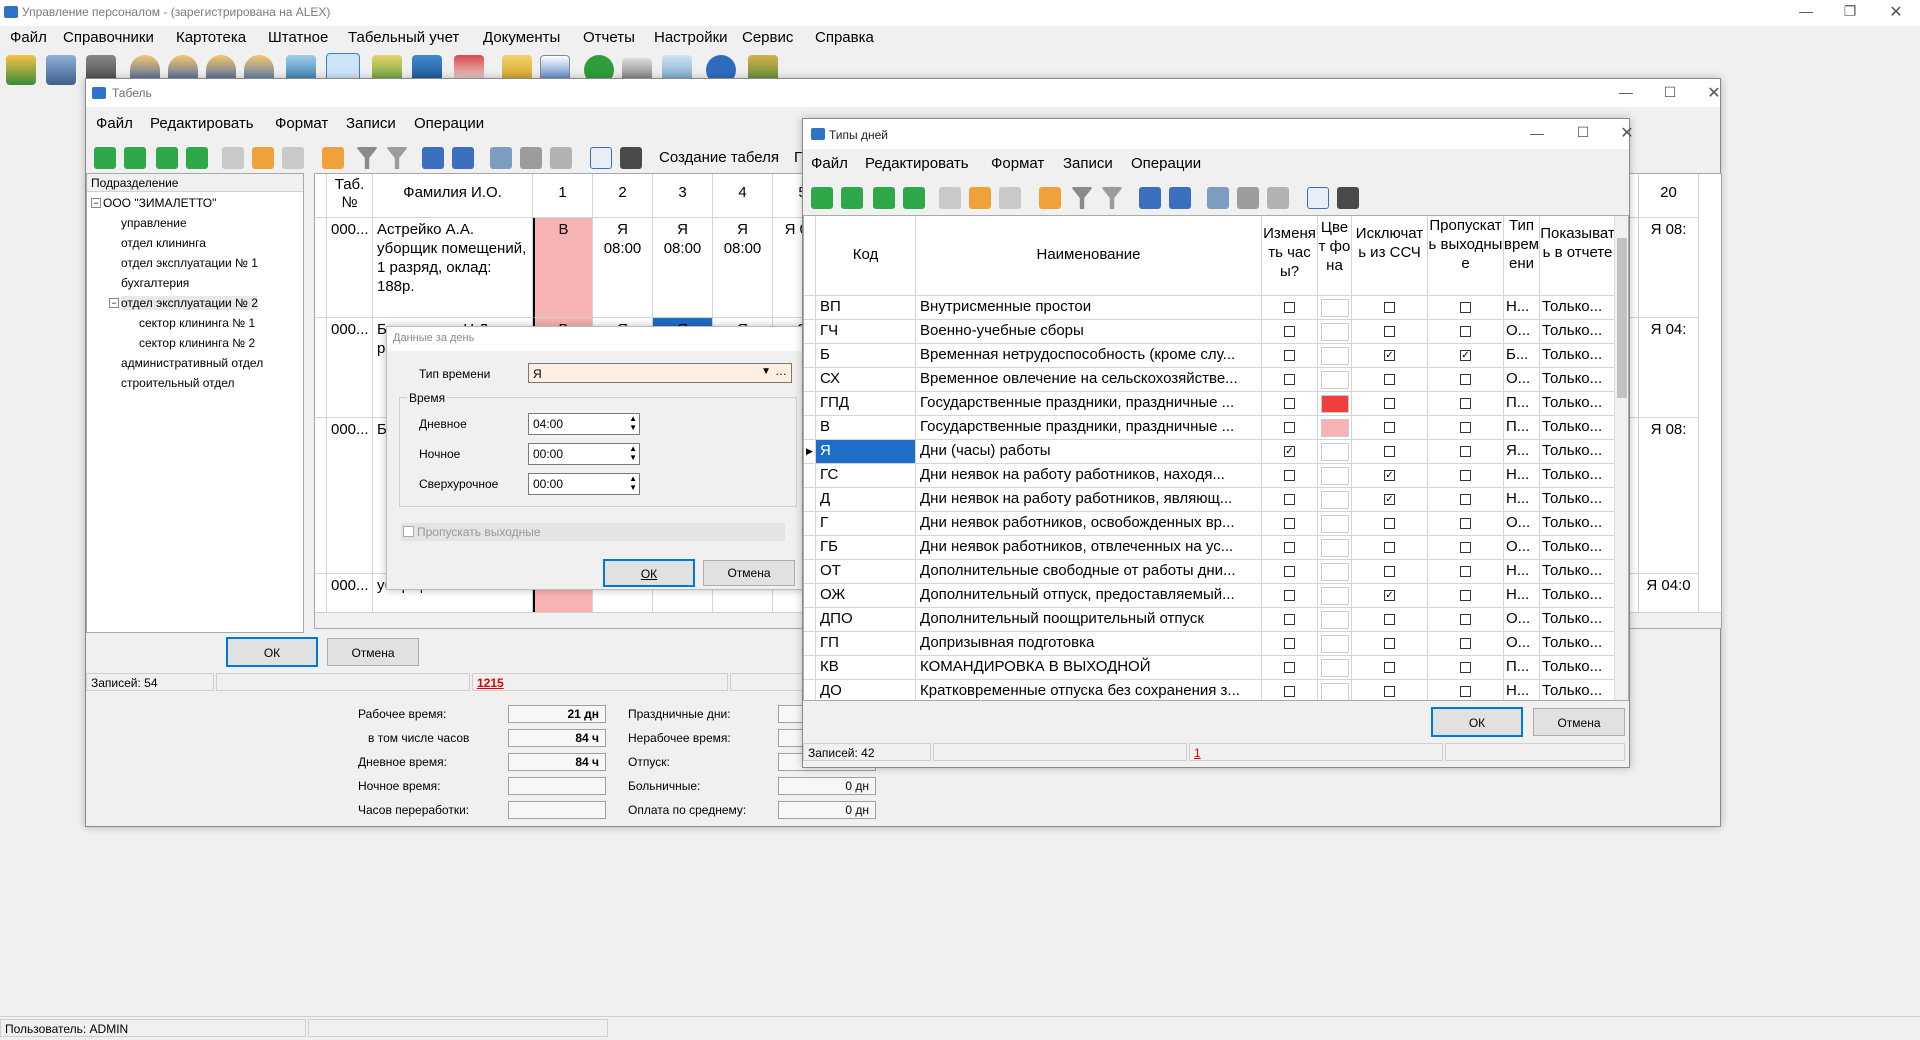  What do you see at coordinates (1089, 644) in the screenshot?
I see `cell-name: Допризывная подготовка` at bounding box center [1089, 644].